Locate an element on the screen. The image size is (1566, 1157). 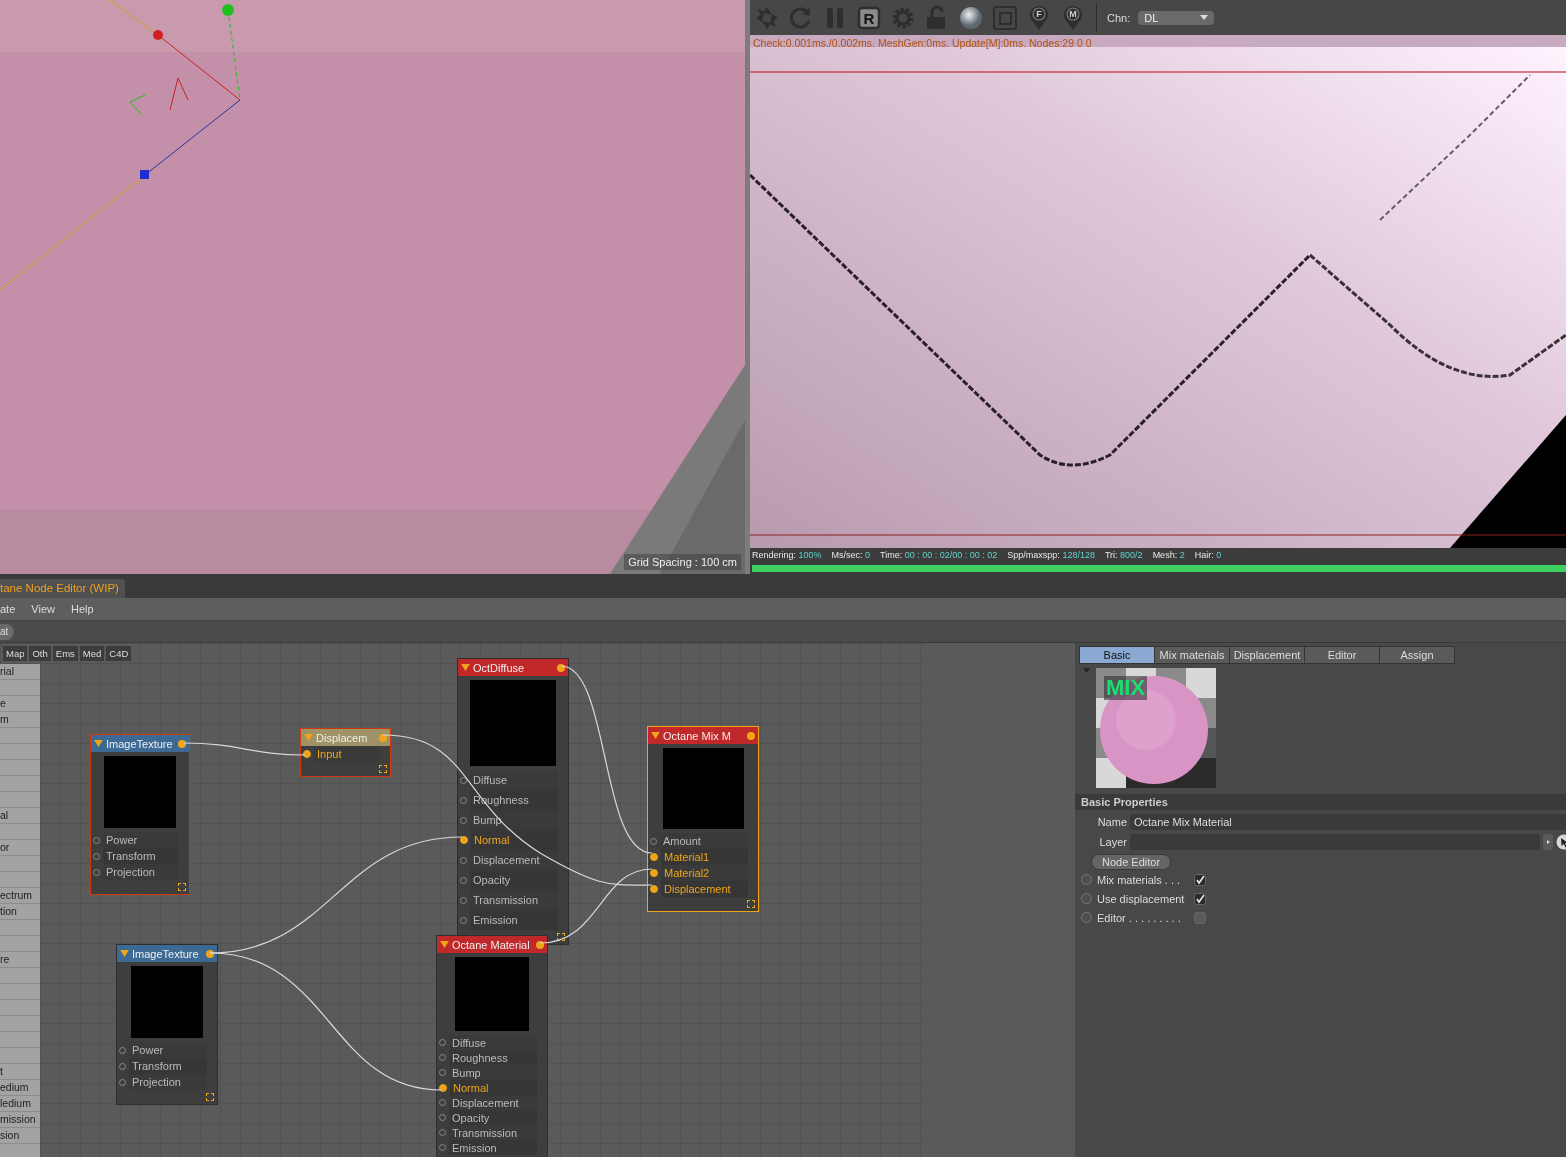
toolbar-button: at is located at coordinates (7, 631).